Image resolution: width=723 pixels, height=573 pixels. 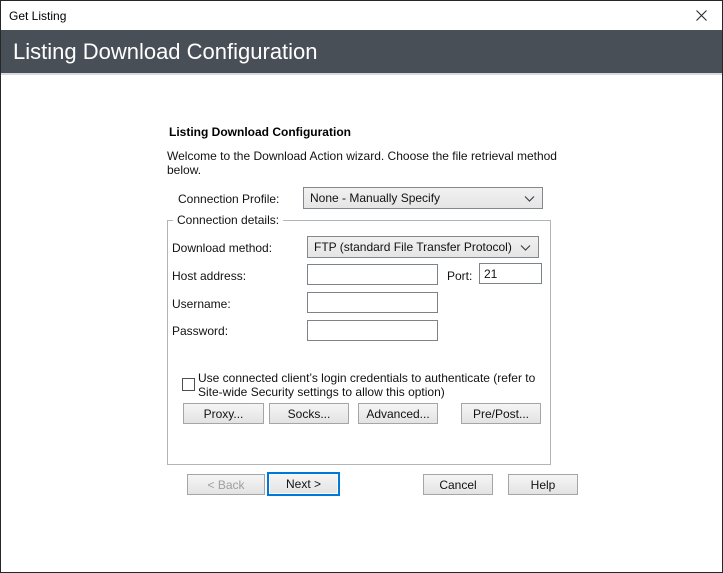 What do you see at coordinates (228, 220) in the screenshot?
I see `connection-details-group-label: Connection details:` at bounding box center [228, 220].